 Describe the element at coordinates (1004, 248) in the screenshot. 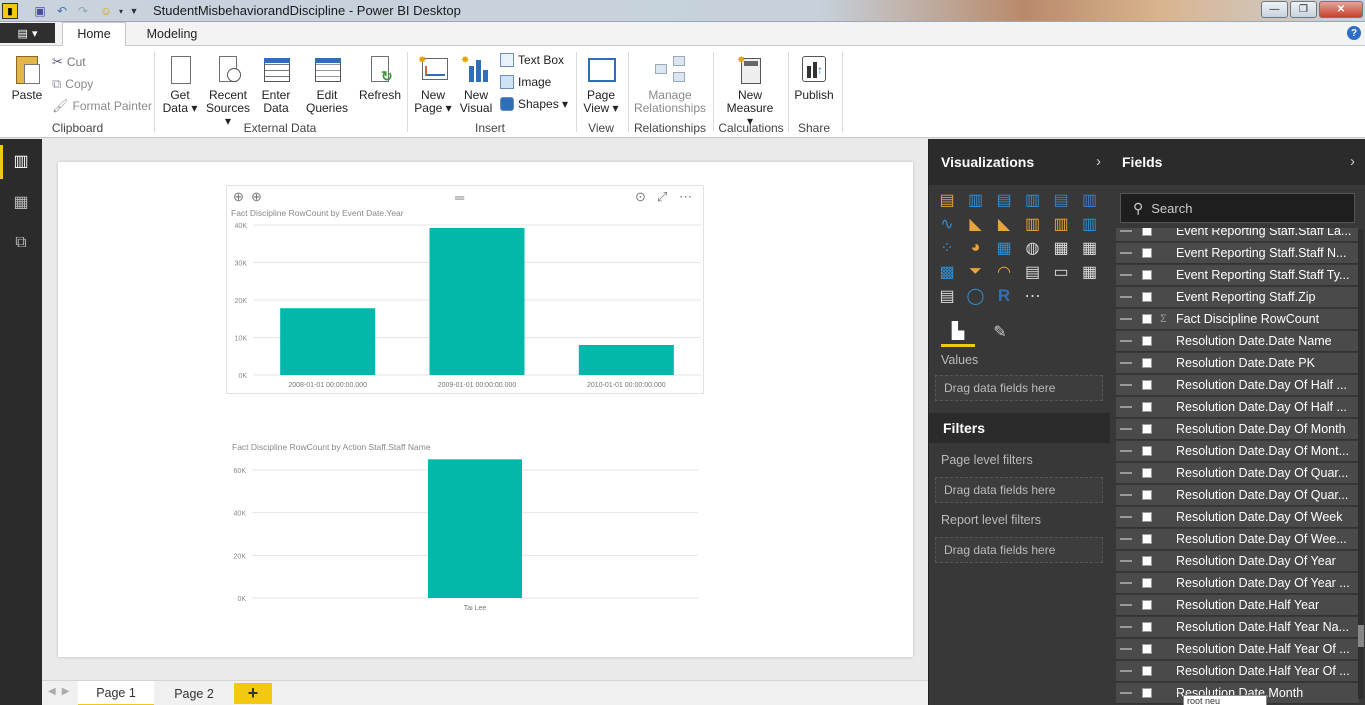

I see `treemap-icon: ▦` at that location.